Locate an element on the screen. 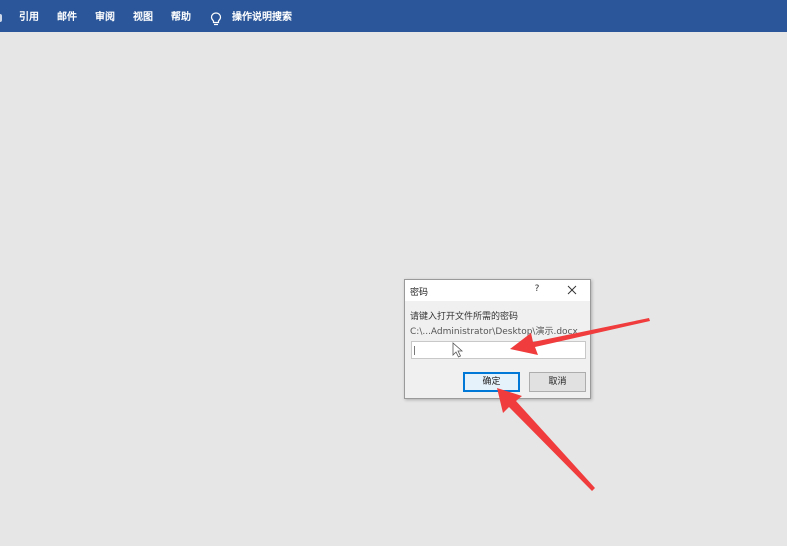 The image size is (787, 546). lightbulb-icon is located at coordinates (216, 19).